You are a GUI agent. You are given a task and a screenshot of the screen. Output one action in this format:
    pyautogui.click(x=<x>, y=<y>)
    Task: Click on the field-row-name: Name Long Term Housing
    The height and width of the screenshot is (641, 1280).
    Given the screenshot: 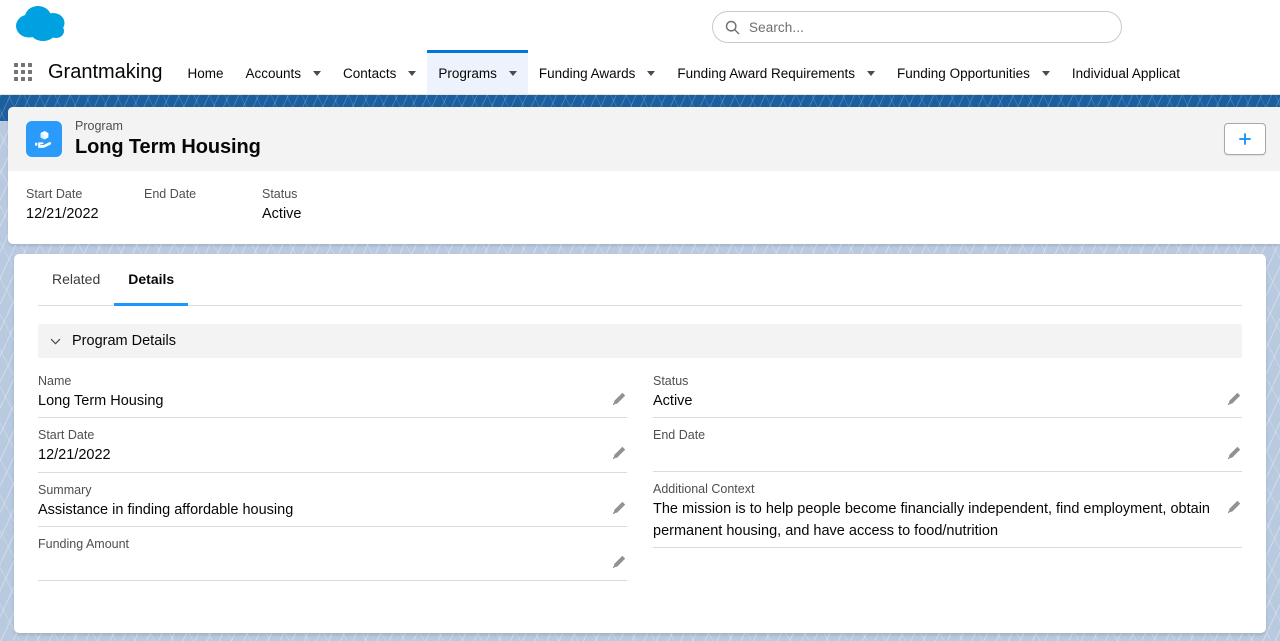 What is the action you would take?
    pyautogui.click(x=332, y=391)
    